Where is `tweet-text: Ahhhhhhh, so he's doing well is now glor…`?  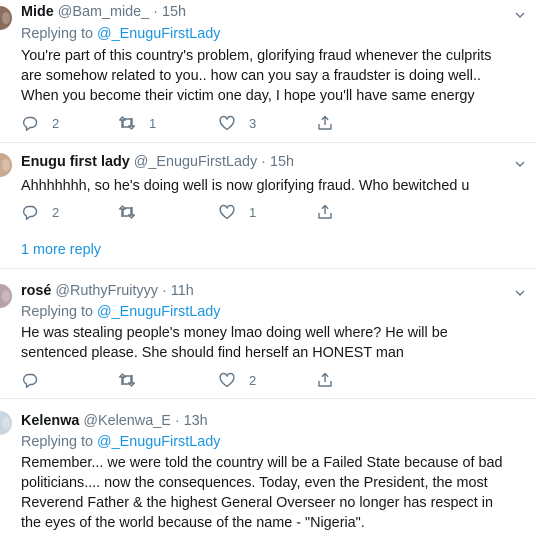
tweet-text: Ahhhhhhh, so he's doing well is now glor… is located at coordinates (266, 186).